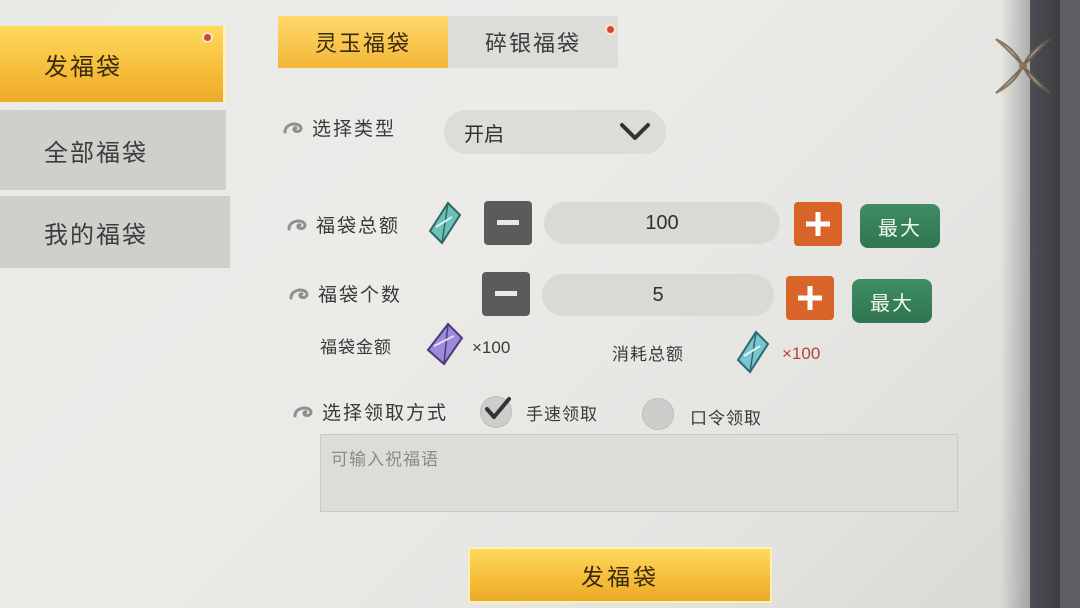 Image resolution: width=1080 pixels, height=608 pixels. I want to click on decrease-amount-button, so click(508, 223).